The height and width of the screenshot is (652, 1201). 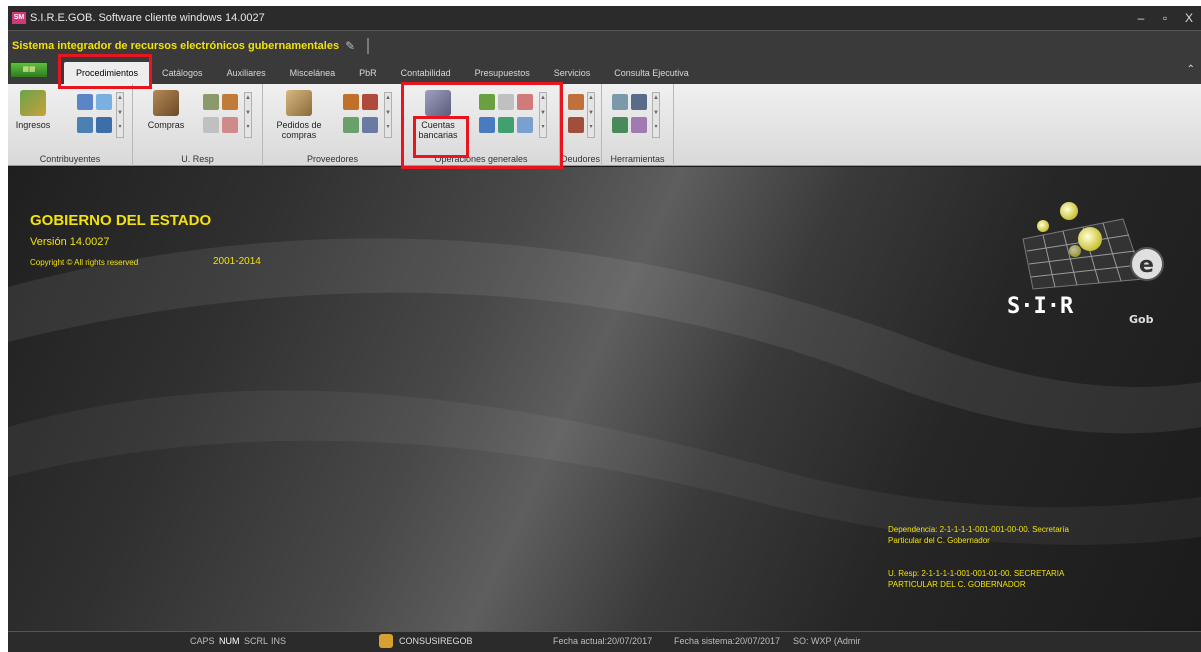 I want to click on group-herramientas: ▲ ▼ ▾ Herramientas, so click(x=638, y=125).